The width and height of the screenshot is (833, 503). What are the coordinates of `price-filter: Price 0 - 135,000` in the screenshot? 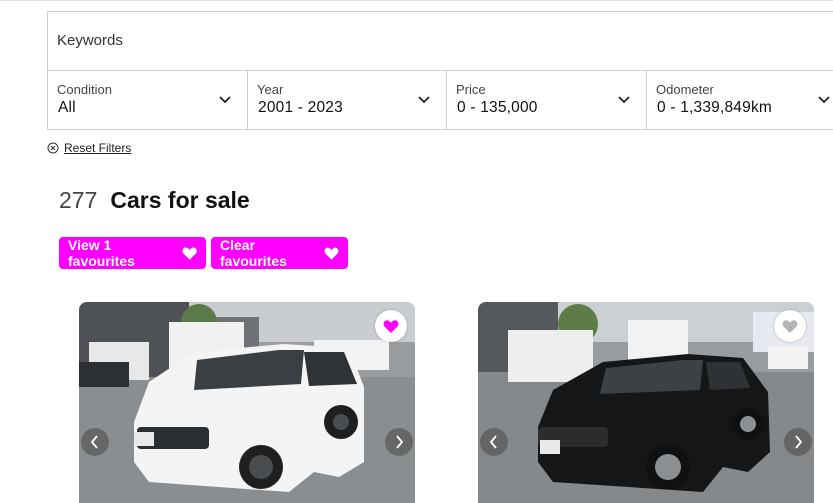 It's located at (547, 100).